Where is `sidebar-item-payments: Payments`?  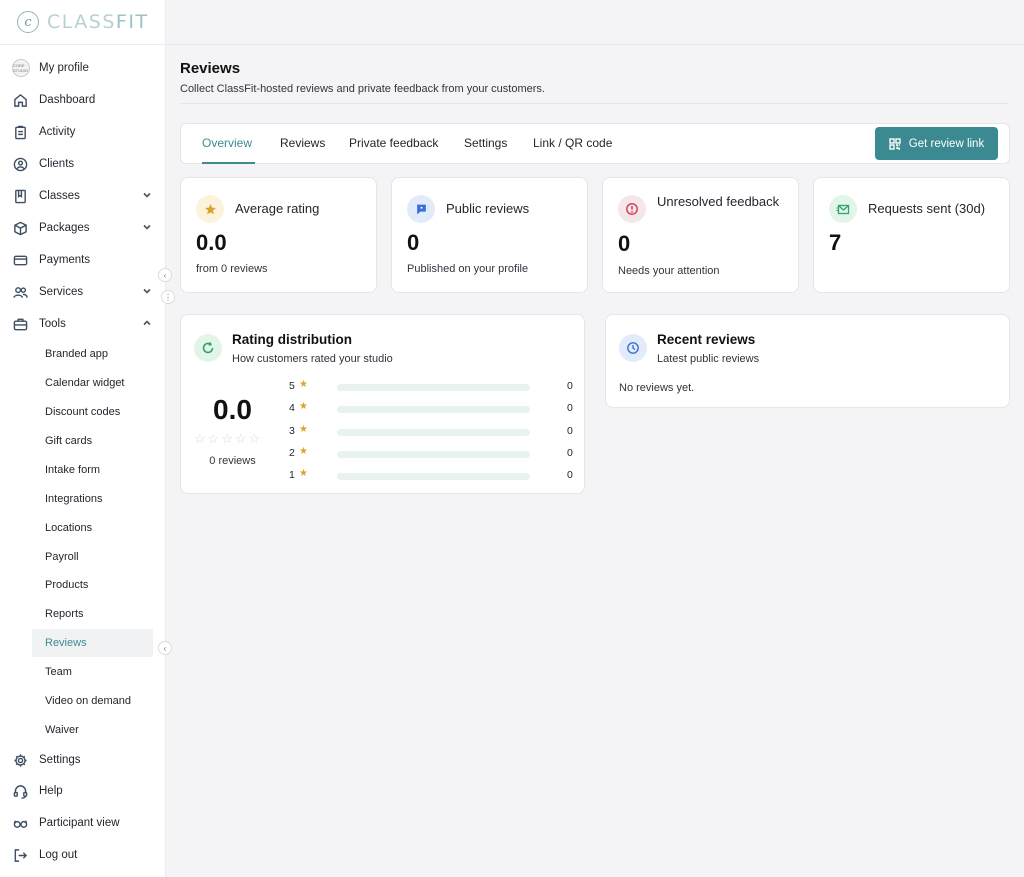
sidebar-item-payments: Payments is located at coordinates (83, 260).